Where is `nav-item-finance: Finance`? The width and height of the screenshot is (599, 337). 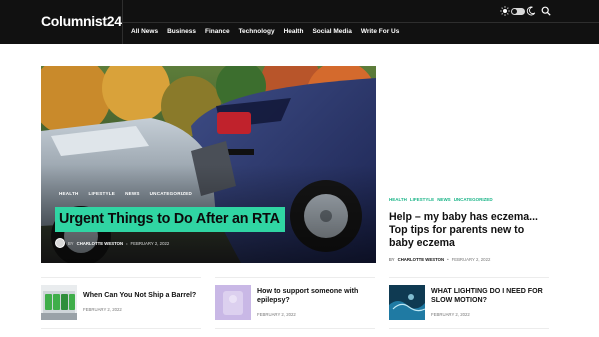 nav-item-finance: Finance is located at coordinates (217, 31).